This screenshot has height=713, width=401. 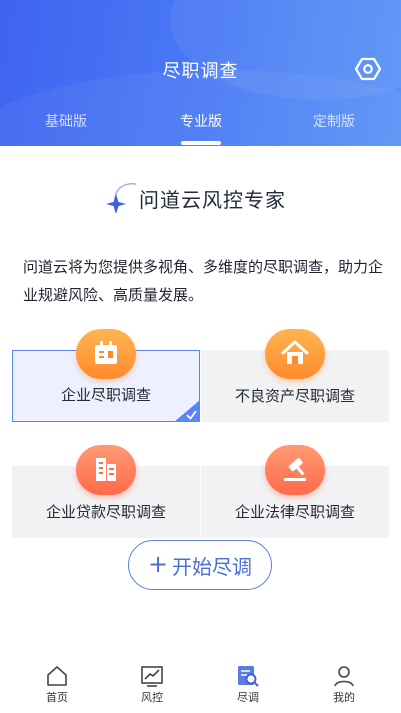 What do you see at coordinates (66, 121) in the screenshot?
I see `tab-basic: 基础版` at bounding box center [66, 121].